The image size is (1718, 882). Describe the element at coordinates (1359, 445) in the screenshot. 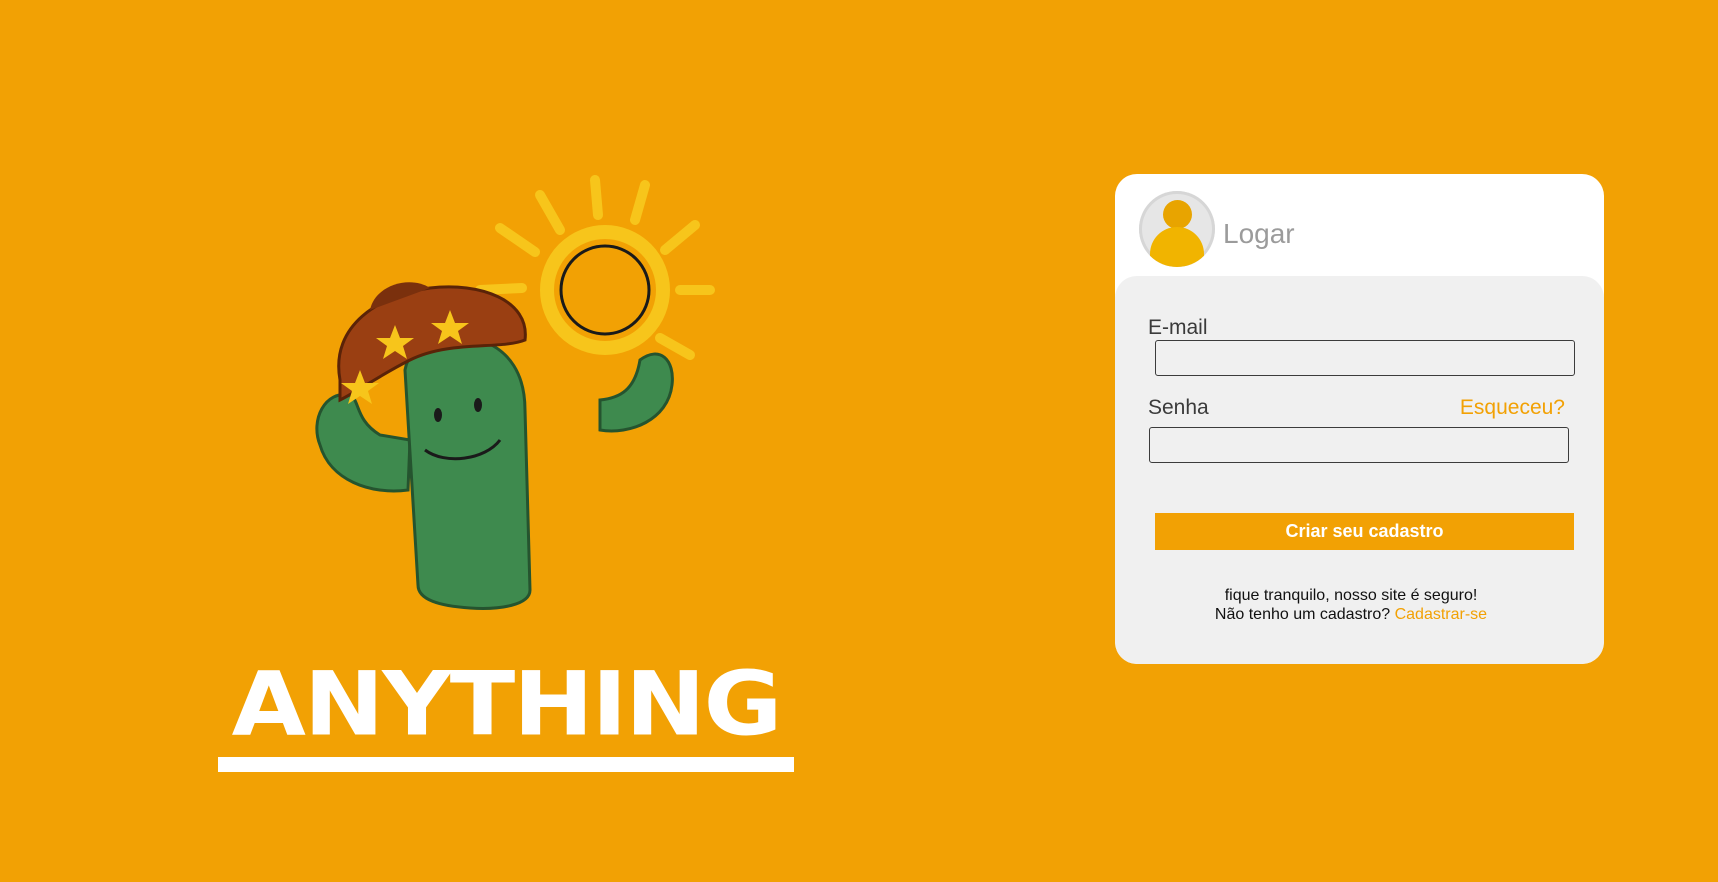

I see `password-field` at that location.